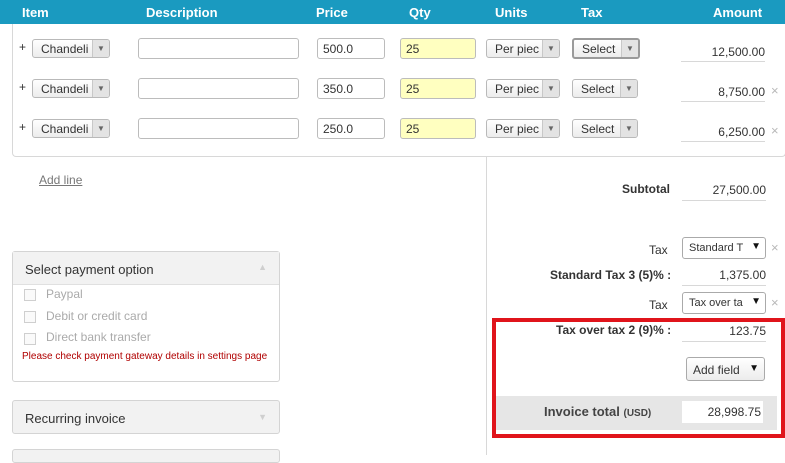 The height and width of the screenshot is (463, 785). I want to click on payment-panel-title: Select payment option, so click(89, 269).